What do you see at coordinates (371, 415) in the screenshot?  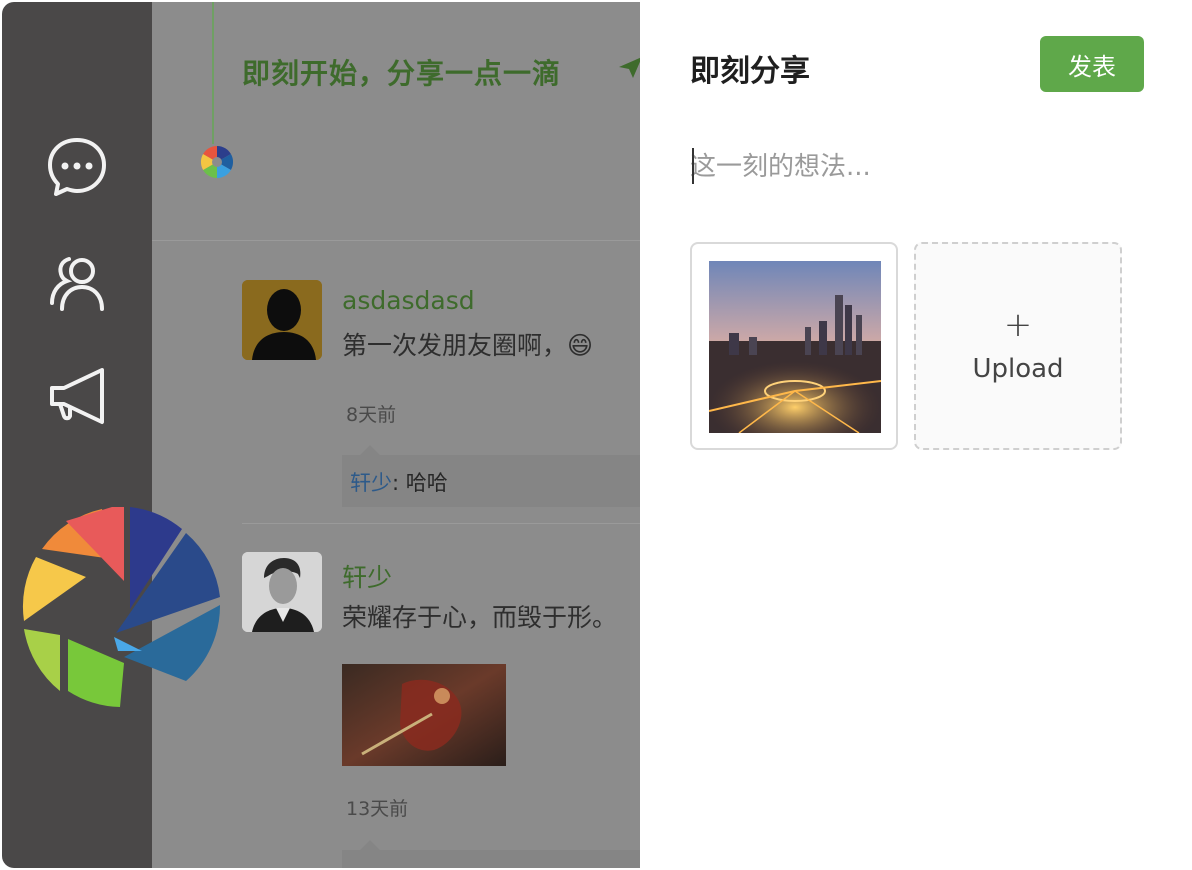 I see `post-time: 8天前` at bounding box center [371, 415].